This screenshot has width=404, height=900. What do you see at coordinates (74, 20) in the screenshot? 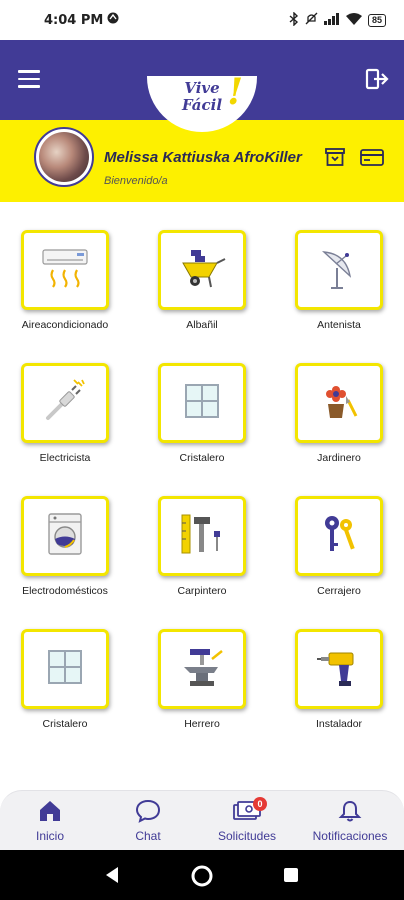
I see `status-time: 4:04 PM` at bounding box center [74, 20].